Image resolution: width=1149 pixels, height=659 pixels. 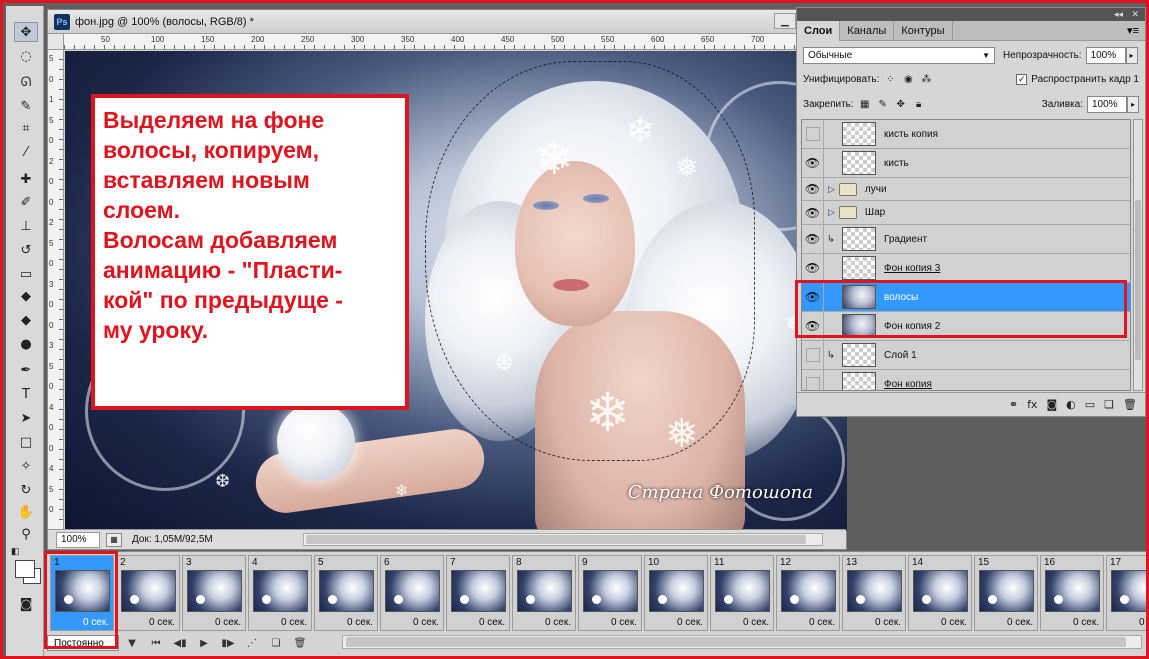 I want to click on lock-position-icon: ✥, so click(x=901, y=104).